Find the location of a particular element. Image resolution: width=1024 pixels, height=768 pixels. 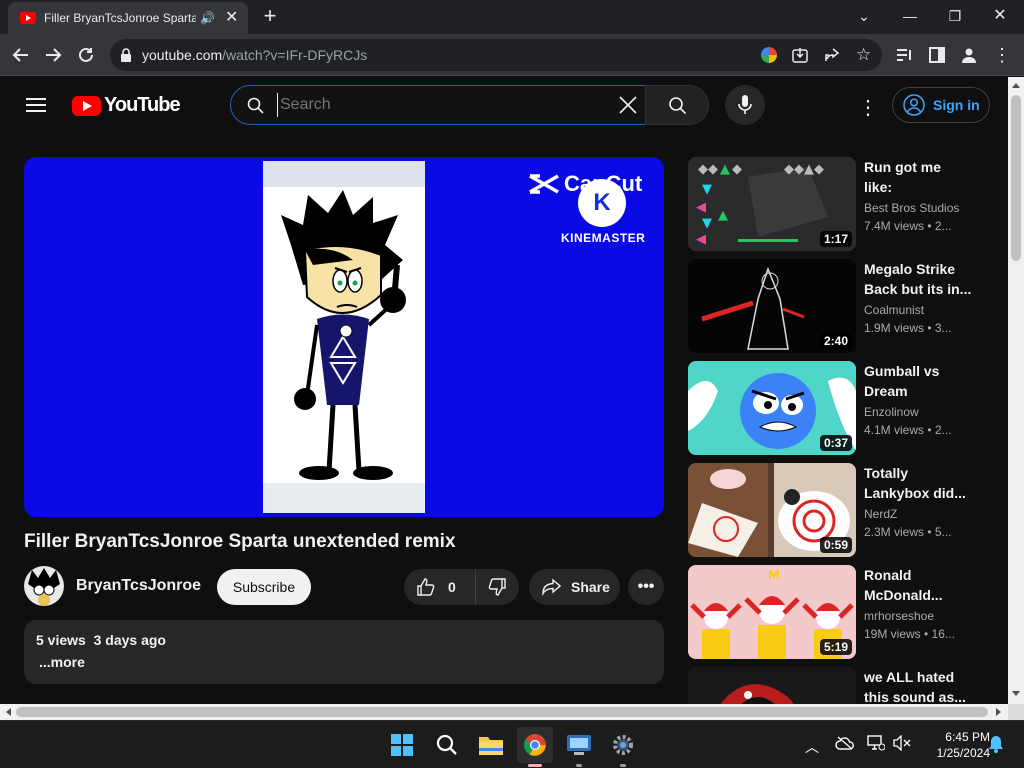

suggested-channel-name: mrhorseshoe is located at coordinates (899, 616).